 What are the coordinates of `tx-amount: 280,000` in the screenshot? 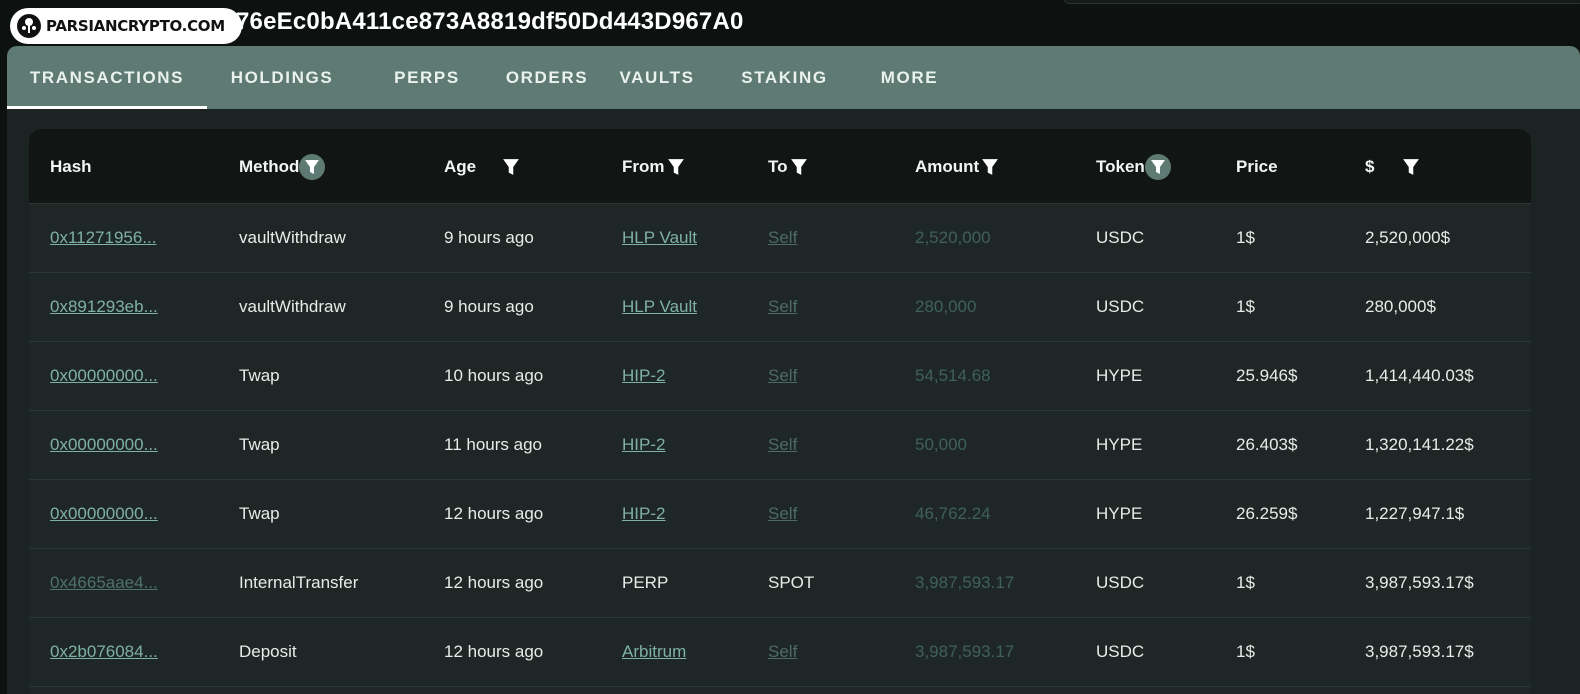 It's located at (946, 306).